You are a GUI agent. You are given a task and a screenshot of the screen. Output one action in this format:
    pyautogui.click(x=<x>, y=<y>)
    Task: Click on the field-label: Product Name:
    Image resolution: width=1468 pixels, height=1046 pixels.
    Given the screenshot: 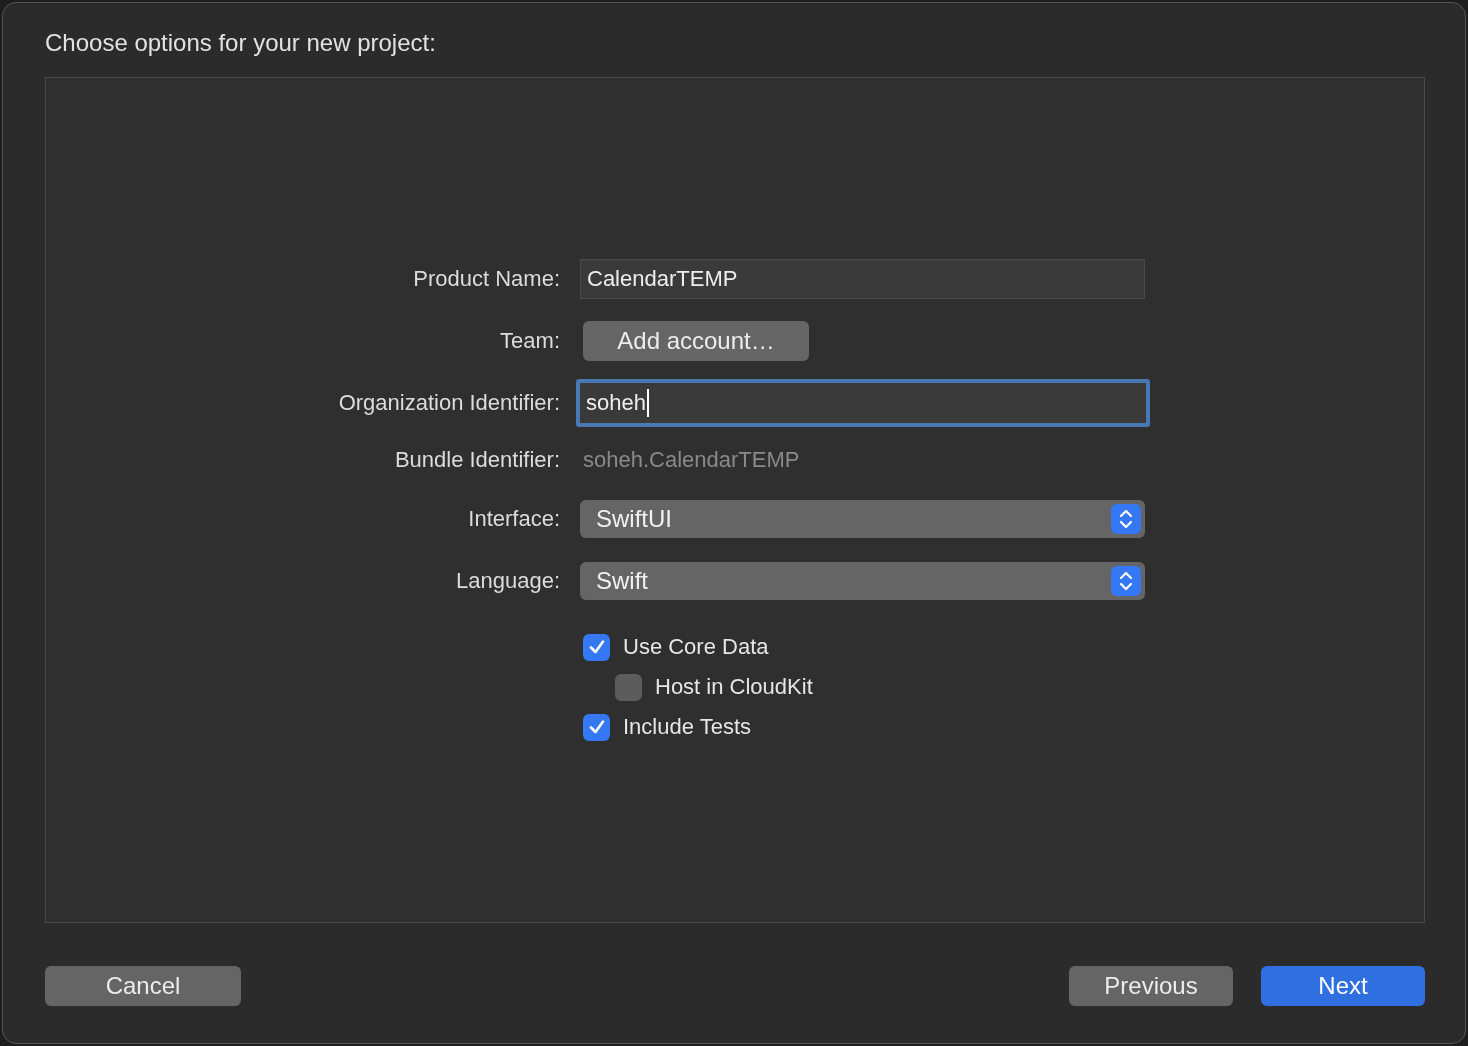 What is the action you would take?
    pyautogui.click(x=486, y=279)
    